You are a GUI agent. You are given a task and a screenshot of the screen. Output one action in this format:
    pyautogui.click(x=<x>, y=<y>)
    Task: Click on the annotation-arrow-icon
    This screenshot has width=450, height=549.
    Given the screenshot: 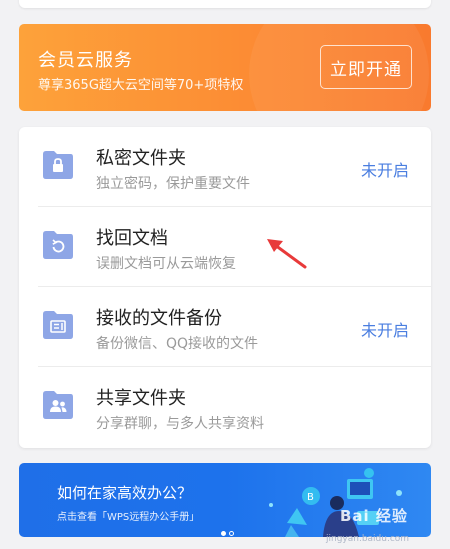 What is the action you would take?
    pyautogui.click(x=287, y=254)
    